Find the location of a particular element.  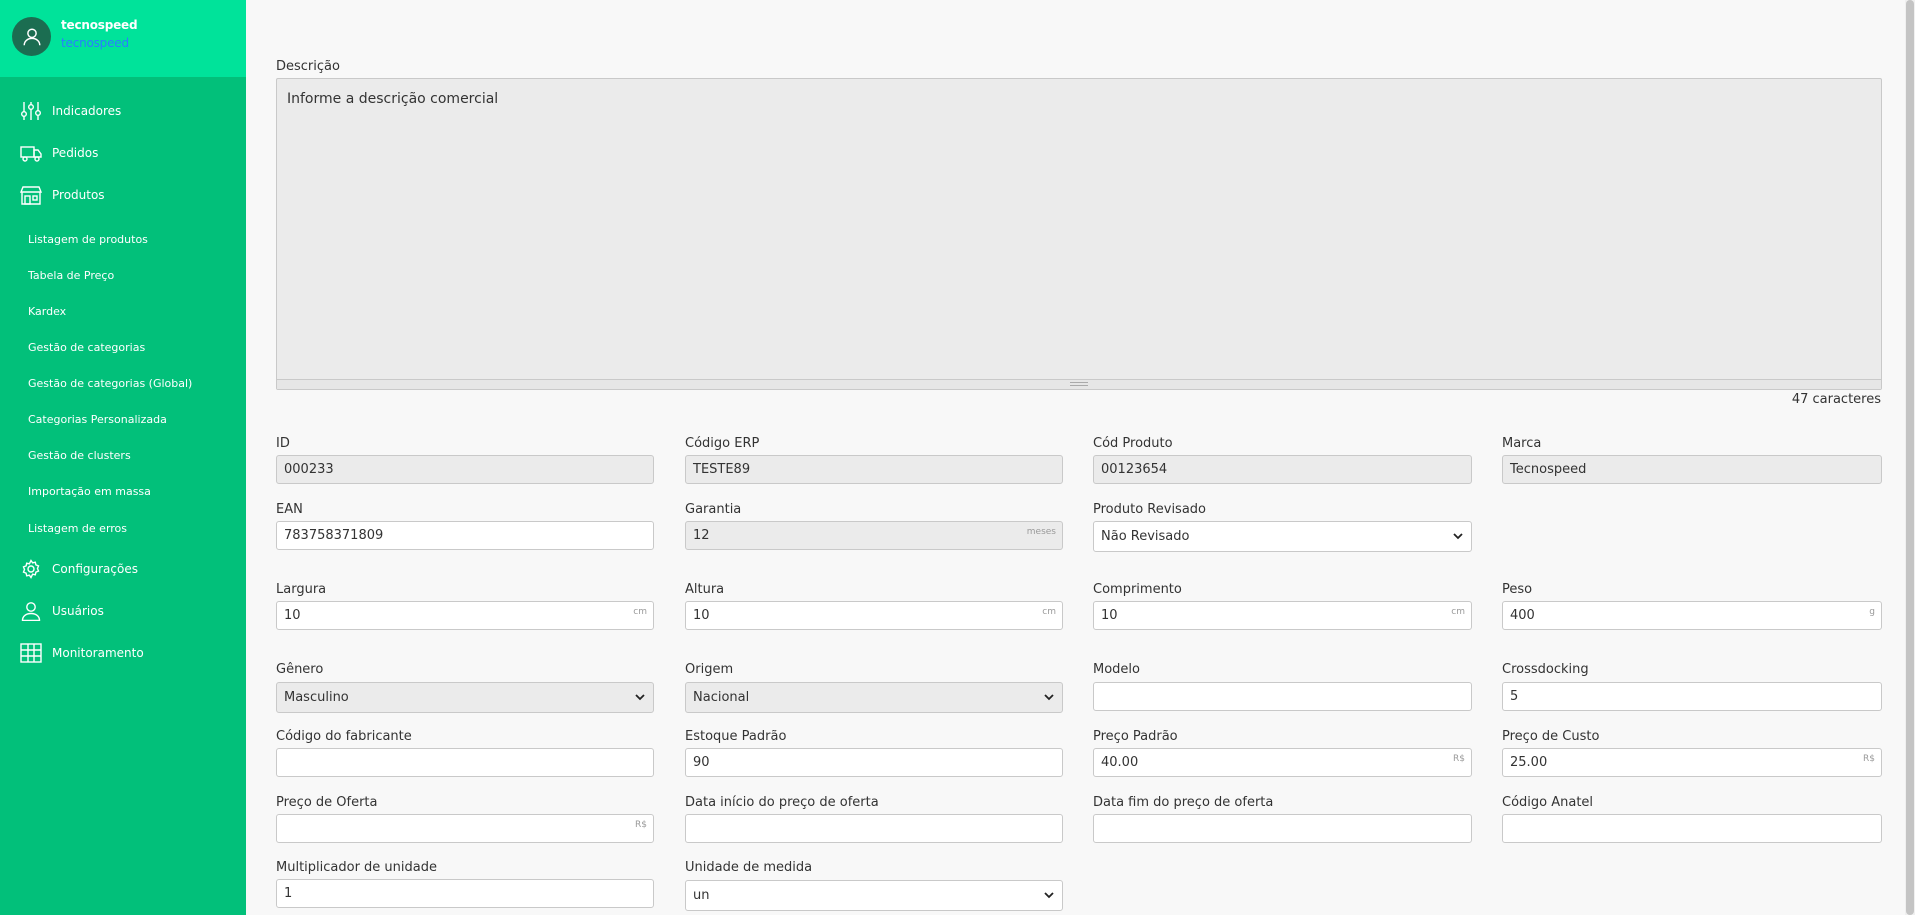

marca-label: Marca is located at coordinates (1522, 443).